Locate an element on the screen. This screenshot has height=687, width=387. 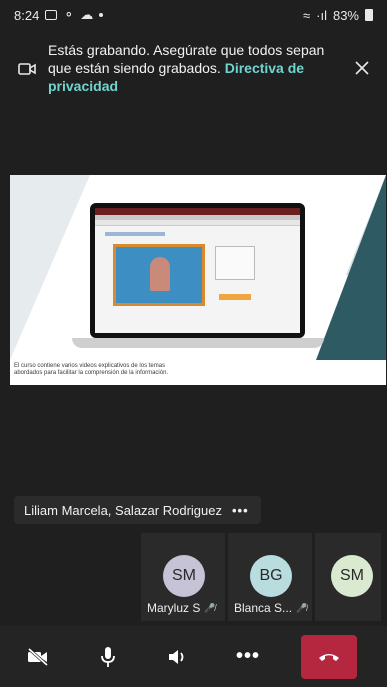
status-right: ≈ ·ıl 83% is located at coordinates (338, 15).